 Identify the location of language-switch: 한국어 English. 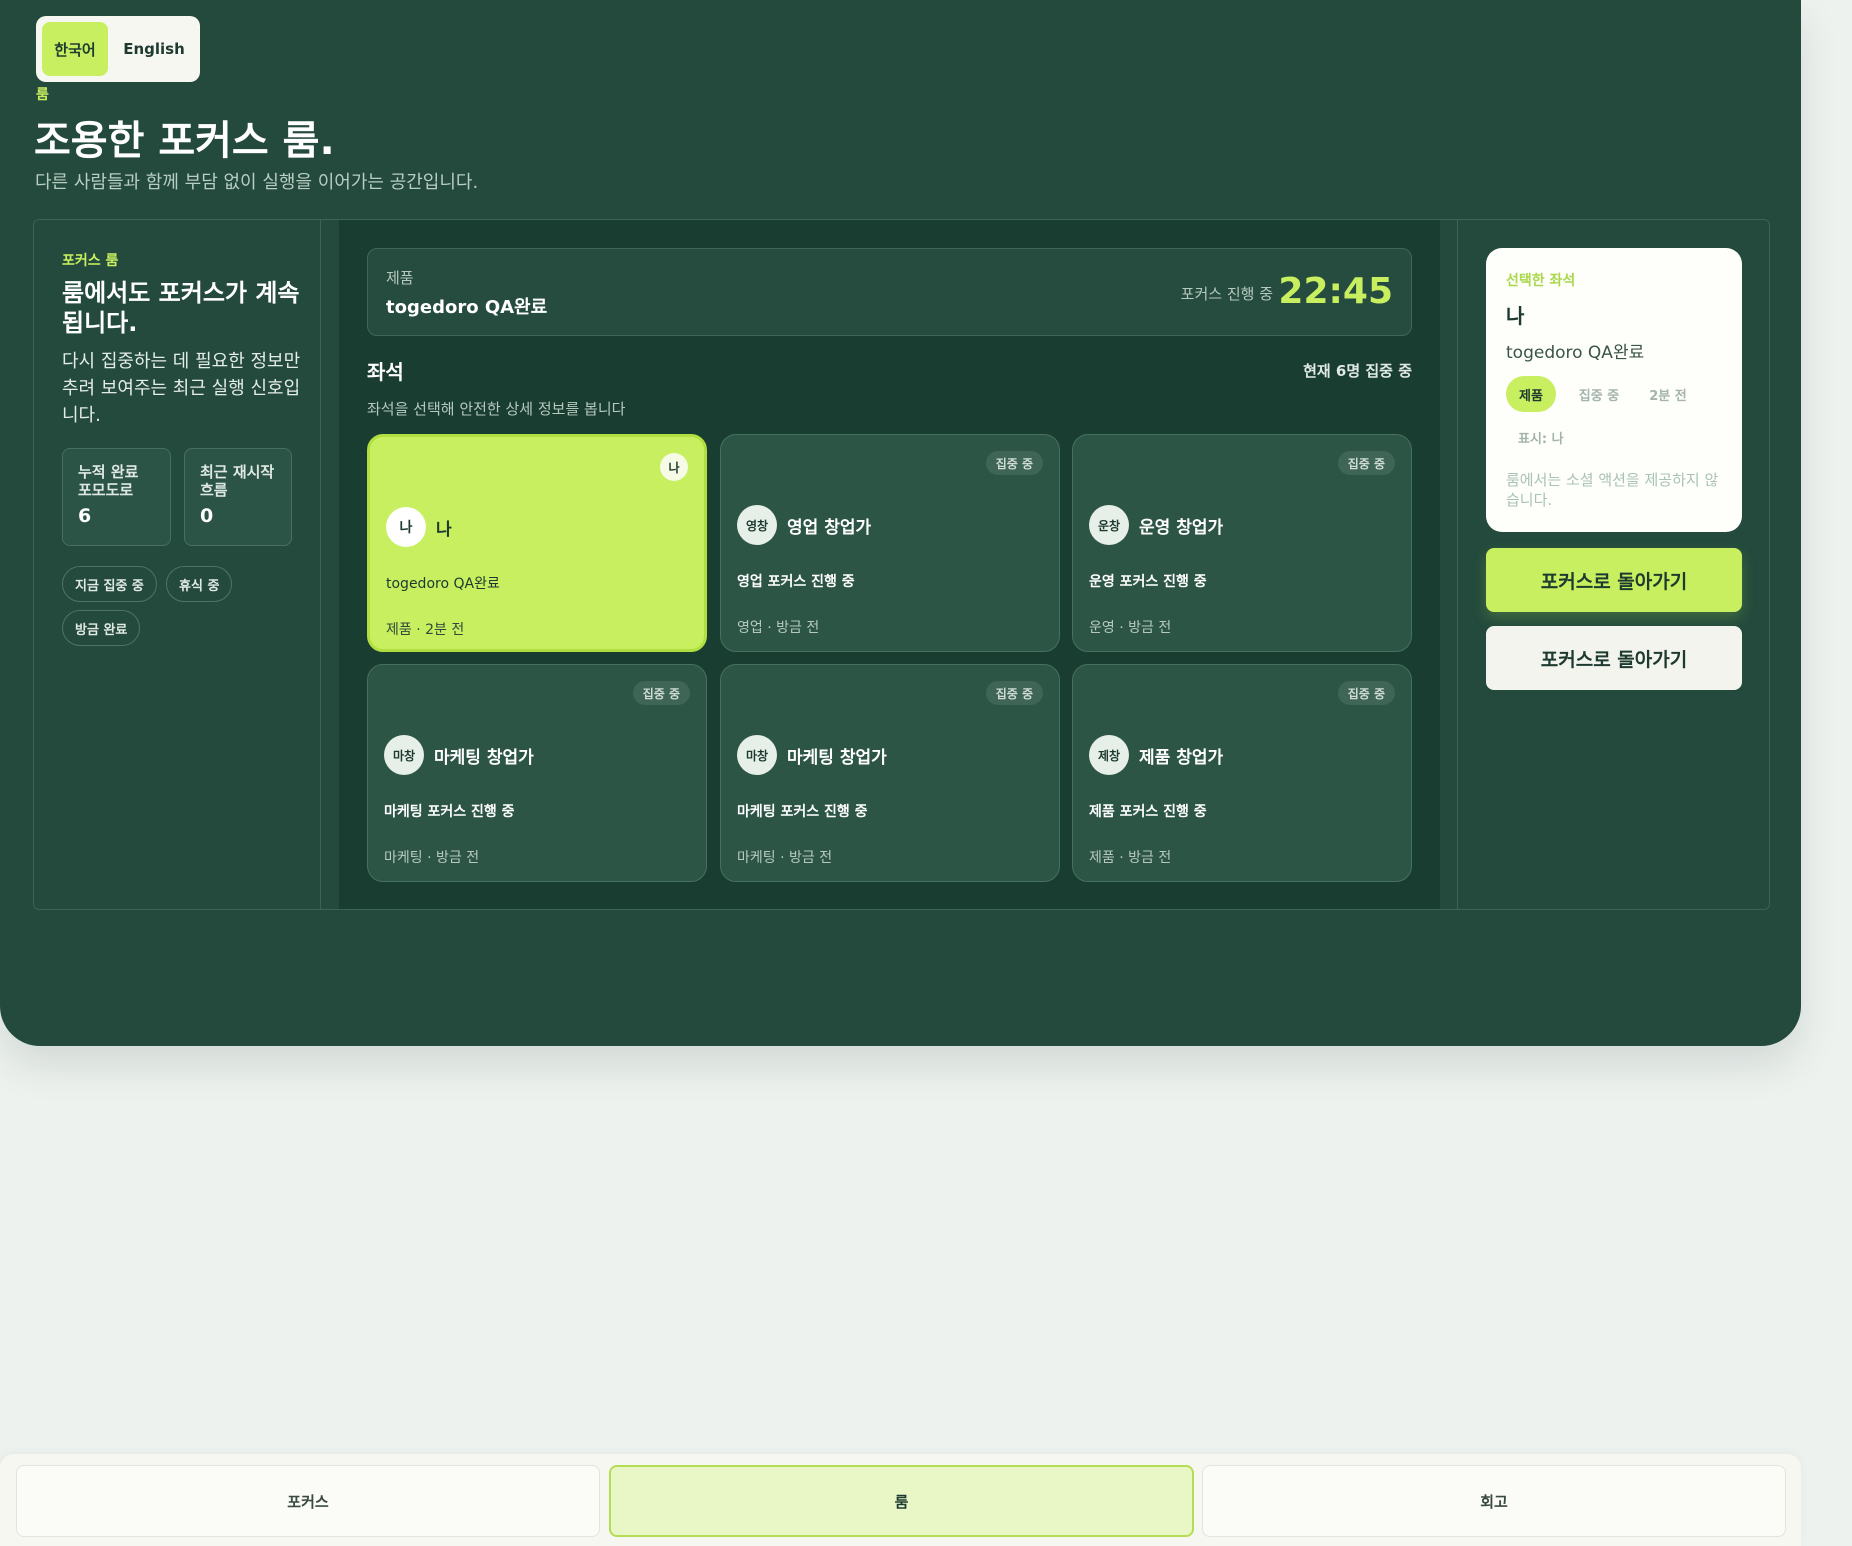
(118, 49).